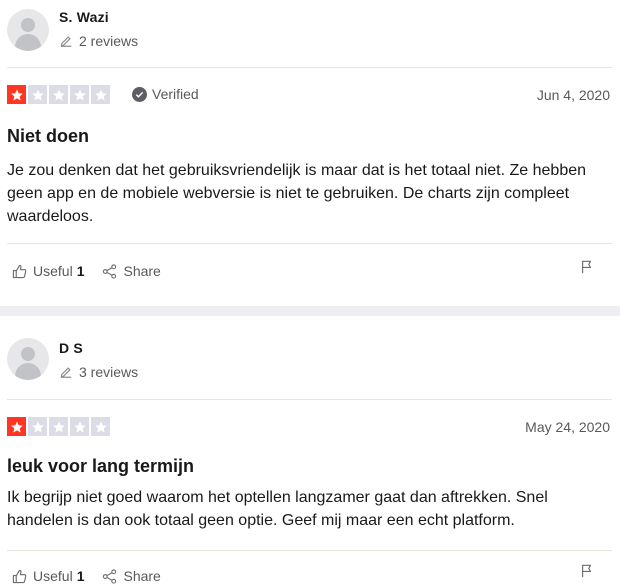 The height and width of the screenshot is (586, 620). Describe the element at coordinates (567, 427) in the screenshot. I see `review-date: May 24, 2020` at that location.